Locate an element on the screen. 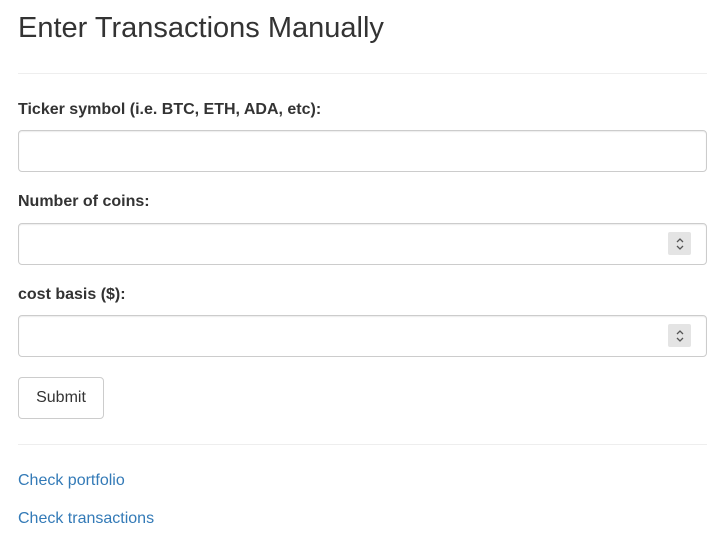 This screenshot has width=726, height=547. ticker-label: Ticker symbol (i.e. BTC, ETH, ADA, etc): is located at coordinates (170, 109).